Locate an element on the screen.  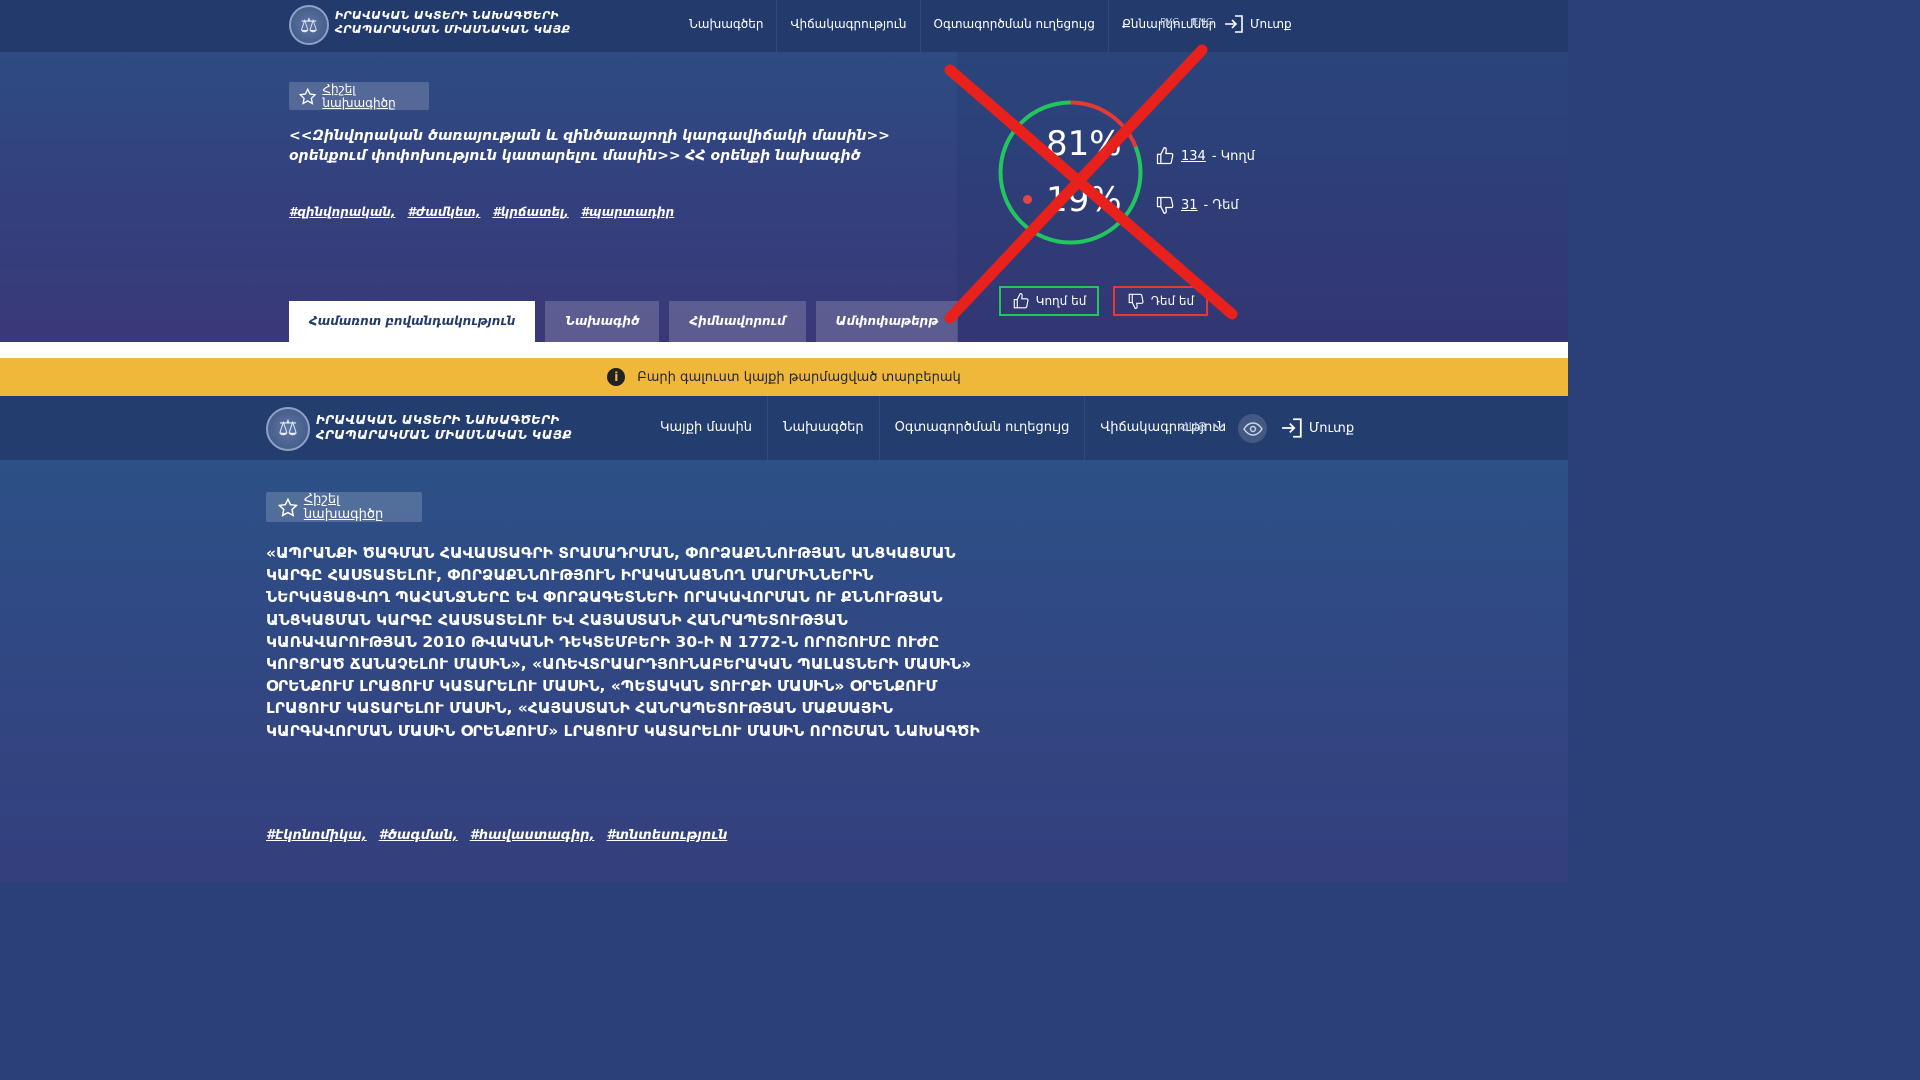
tag-link: #հավաստագիր, is located at coordinates (532, 835).